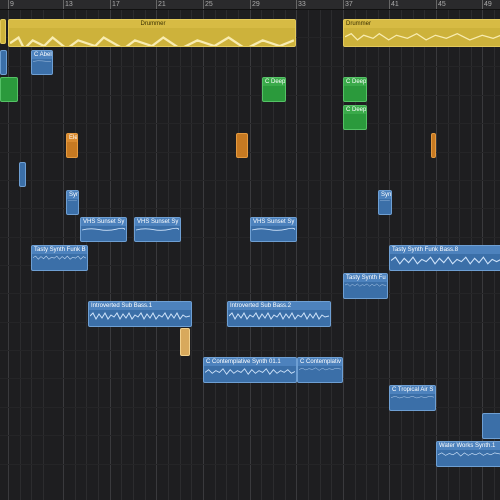 This screenshot has height=500, width=500. I want to click on audio-region: Tasty Synth Funk B, so click(59, 258).